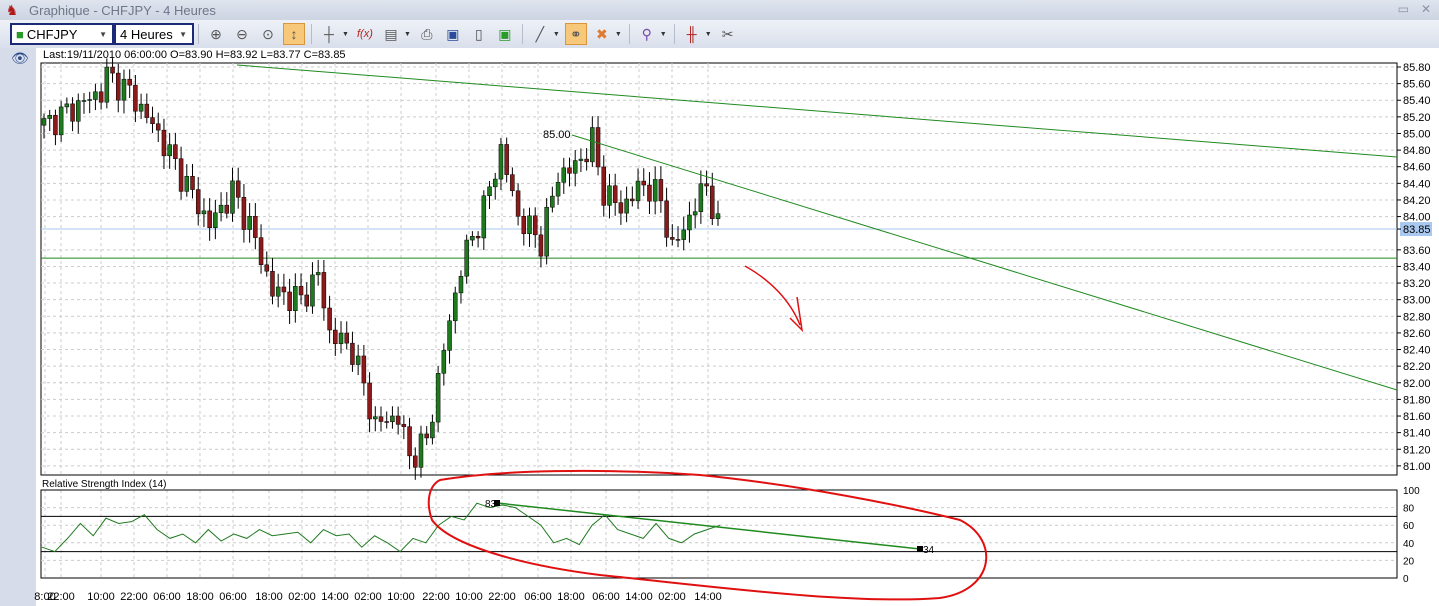 This screenshot has width=1439, height=606. What do you see at coordinates (1417, 334) in the screenshot?
I see `y-tick-label: 82.60` at bounding box center [1417, 334].